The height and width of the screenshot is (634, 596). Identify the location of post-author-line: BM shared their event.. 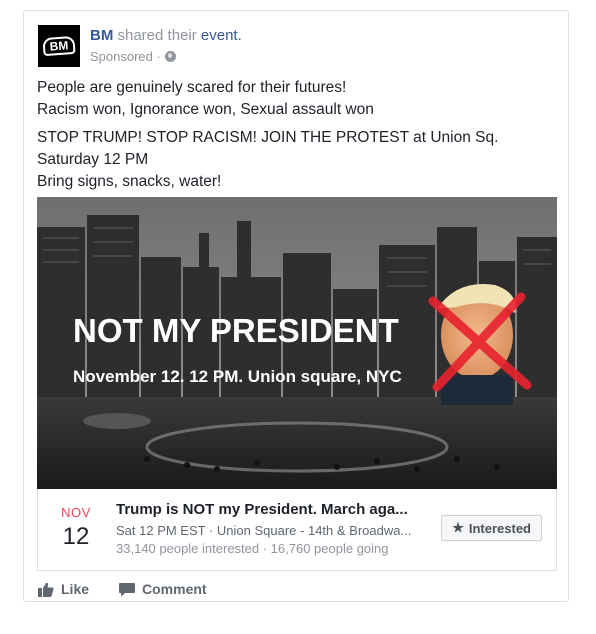
(166, 35).